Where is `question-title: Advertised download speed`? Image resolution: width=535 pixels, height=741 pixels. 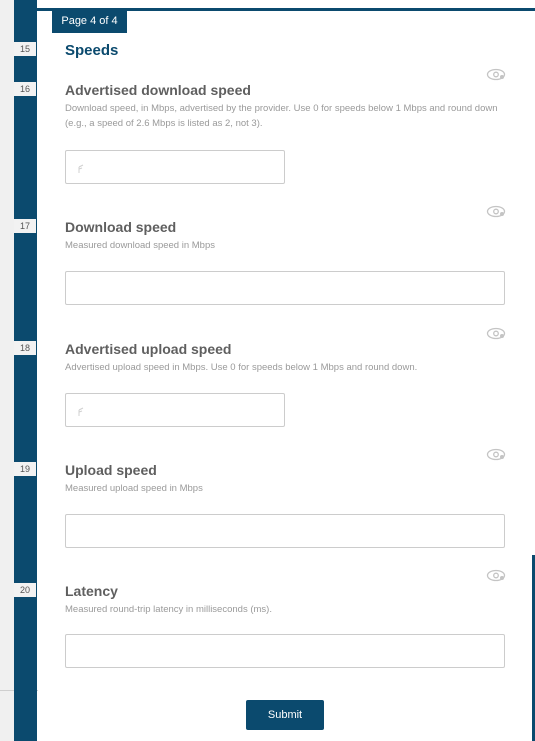
question-title: Advertised download speed is located at coordinates (158, 90).